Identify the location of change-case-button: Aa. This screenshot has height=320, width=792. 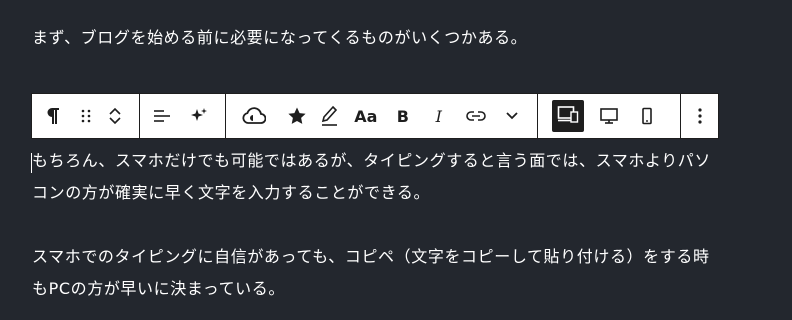
(366, 116).